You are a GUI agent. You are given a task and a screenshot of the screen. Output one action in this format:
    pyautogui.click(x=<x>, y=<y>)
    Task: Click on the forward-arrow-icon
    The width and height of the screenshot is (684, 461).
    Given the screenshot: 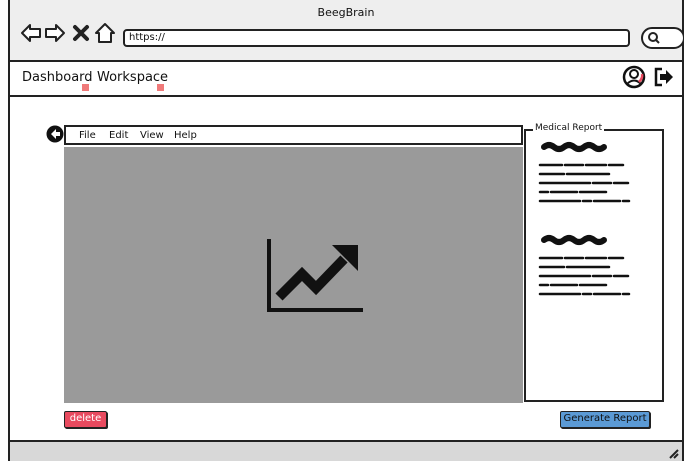 What is the action you would take?
    pyautogui.click(x=55, y=33)
    